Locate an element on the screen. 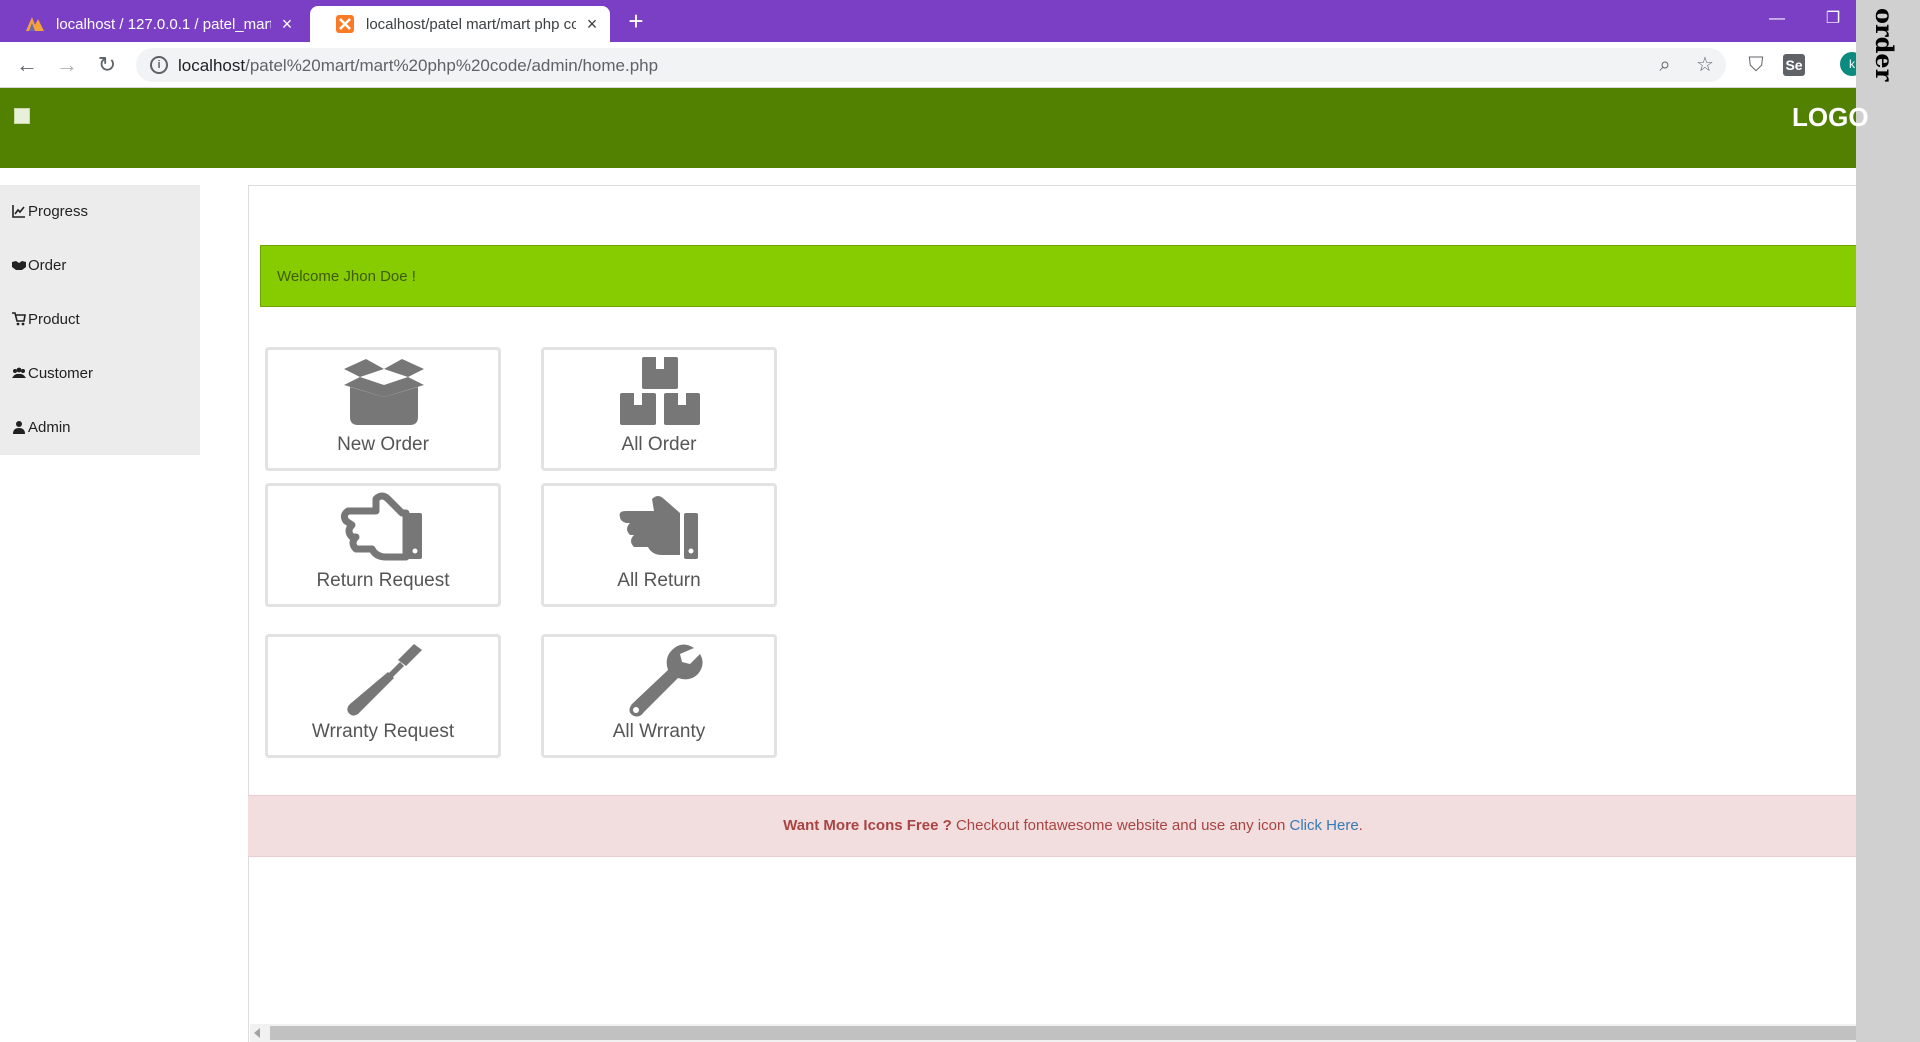 The width and height of the screenshot is (1920, 1042). card-label: Wrranty Request is located at coordinates (383, 731).